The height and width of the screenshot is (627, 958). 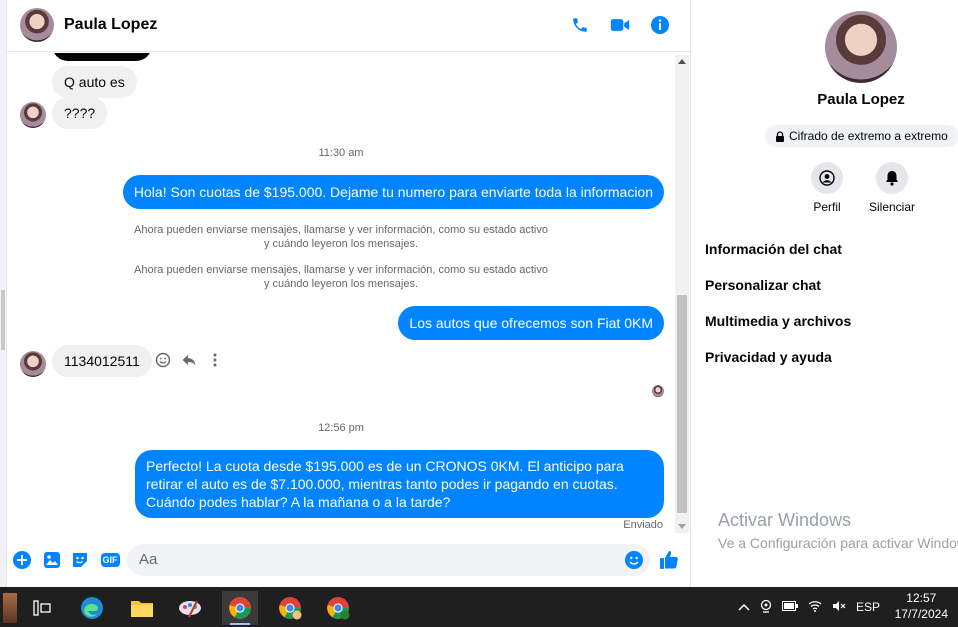 What do you see at coordinates (868, 607) in the screenshot?
I see `language-indicator: ESP` at bounding box center [868, 607].